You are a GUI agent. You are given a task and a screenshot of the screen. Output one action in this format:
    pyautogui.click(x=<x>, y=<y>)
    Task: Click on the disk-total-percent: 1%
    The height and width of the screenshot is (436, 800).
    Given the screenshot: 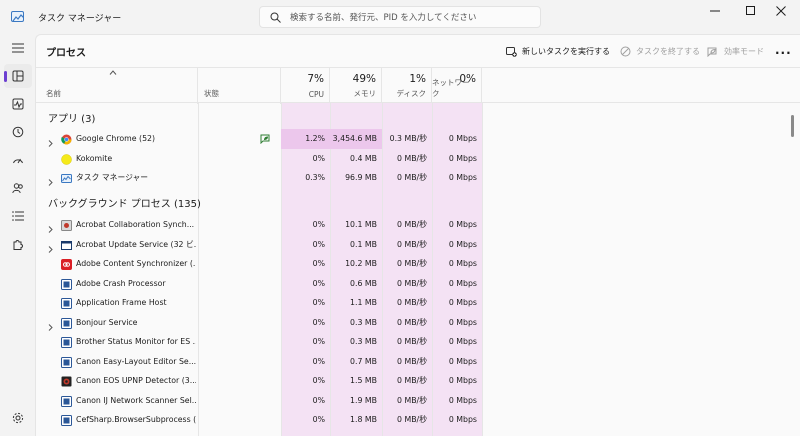 What is the action you would take?
    pyautogui.click(x=417, y=79)
    